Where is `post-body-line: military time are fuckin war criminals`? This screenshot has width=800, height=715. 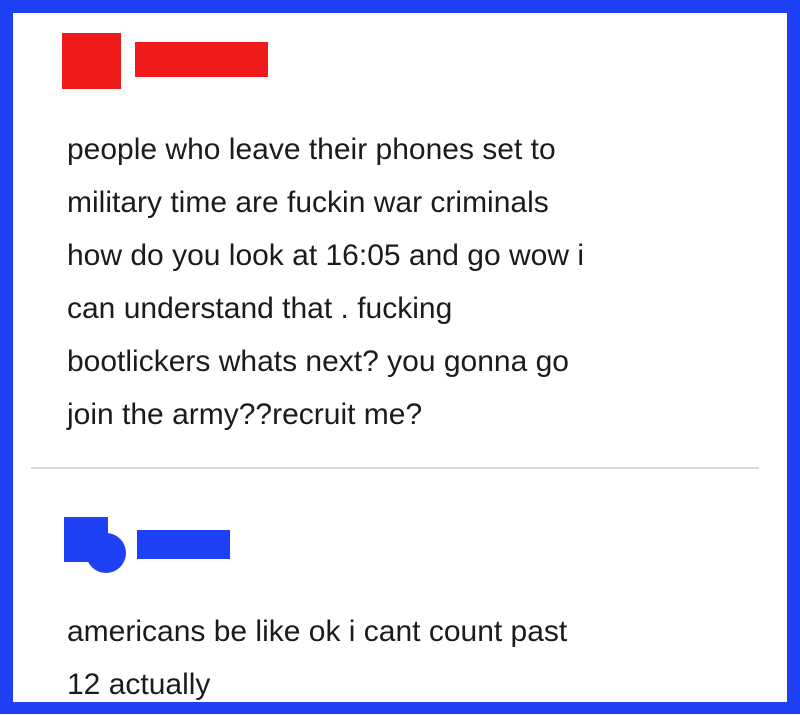
post-body-line: military time are fuckin war criminals is located at coordinates (308, 202).